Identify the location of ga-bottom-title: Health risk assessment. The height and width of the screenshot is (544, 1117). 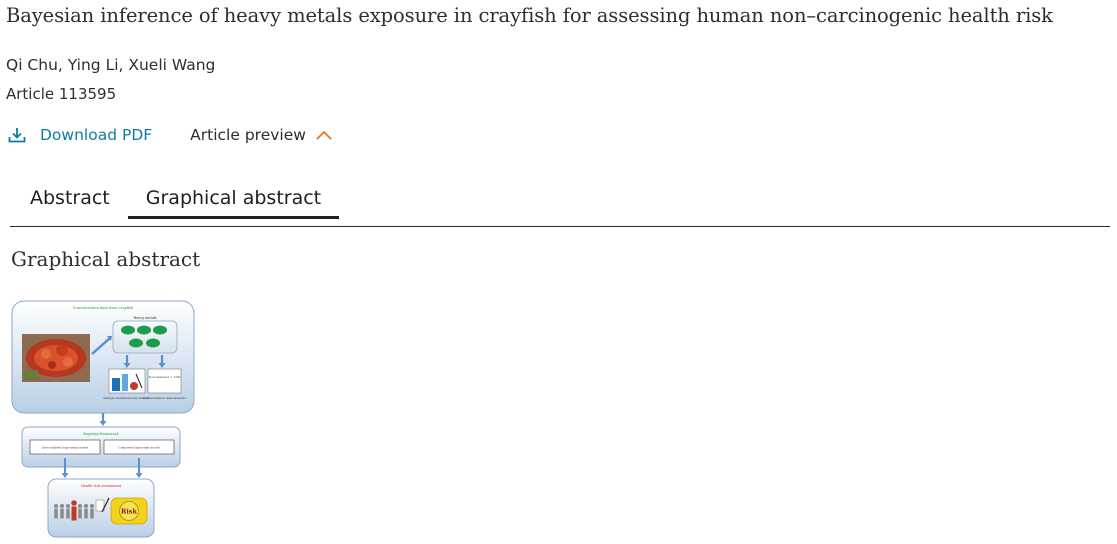
(101, 486).